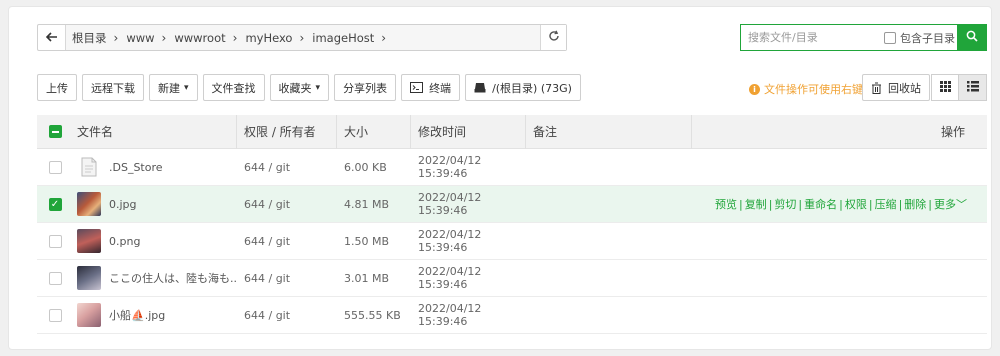 The height and width of the screenshot is (356, 1000). I want to click on op-cut: 剪切, so click(785, 204).